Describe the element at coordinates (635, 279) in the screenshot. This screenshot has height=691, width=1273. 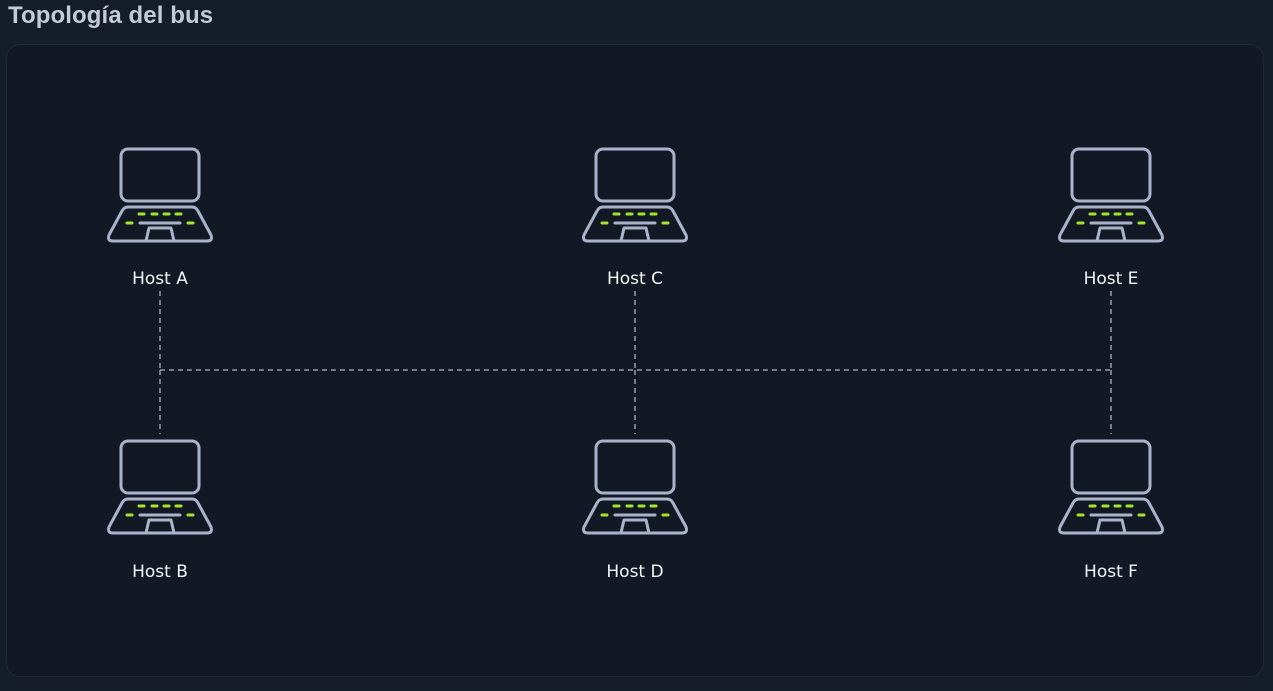
I see `host-c-label: Host C` at that location.